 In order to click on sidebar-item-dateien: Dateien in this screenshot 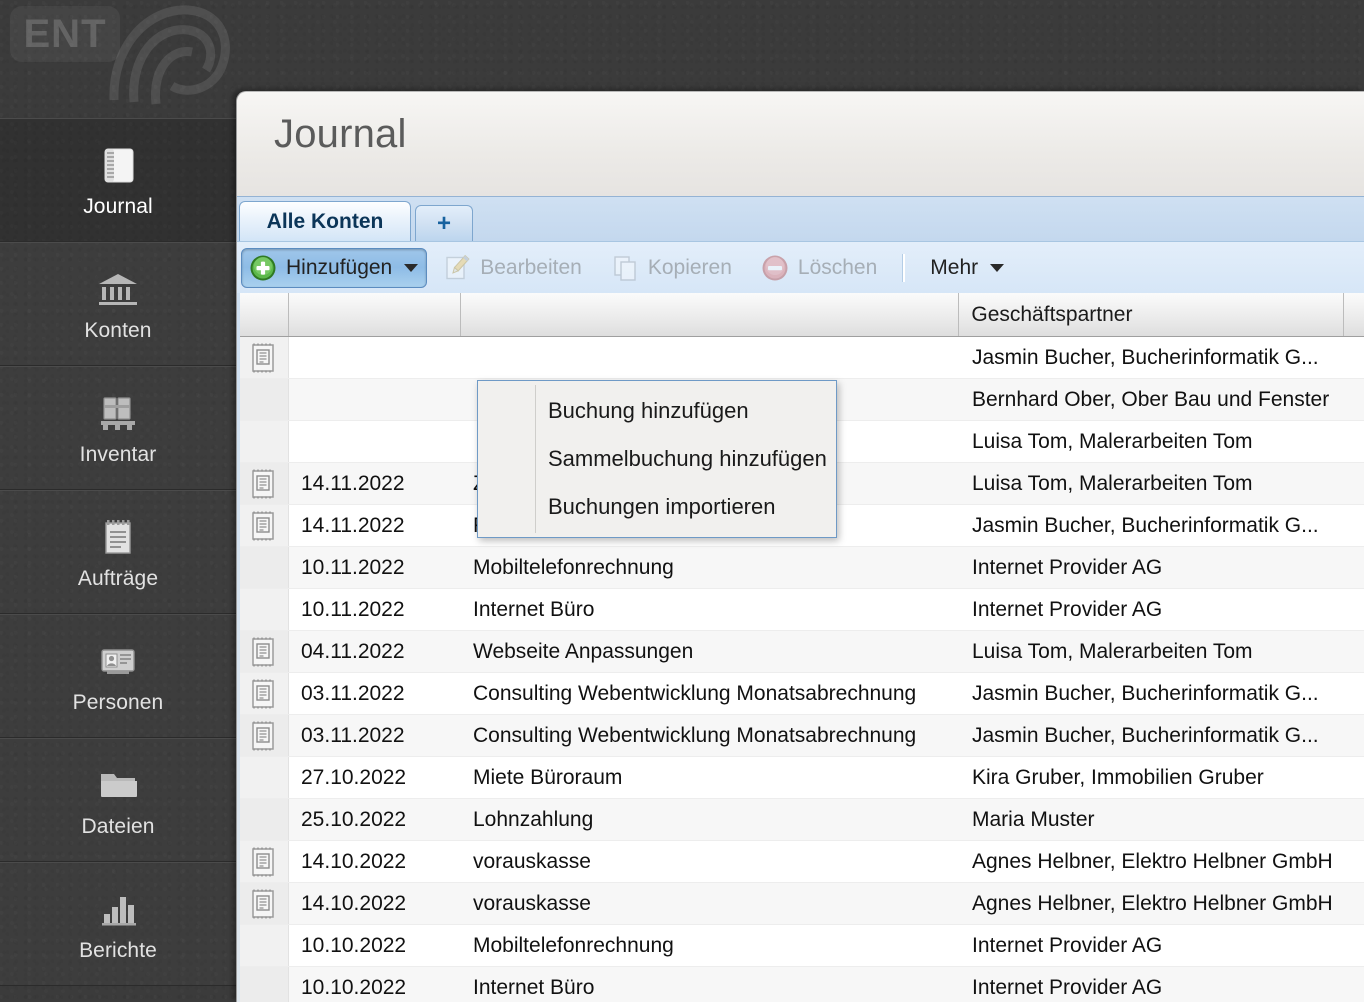, I will do `click(118, 800)`.